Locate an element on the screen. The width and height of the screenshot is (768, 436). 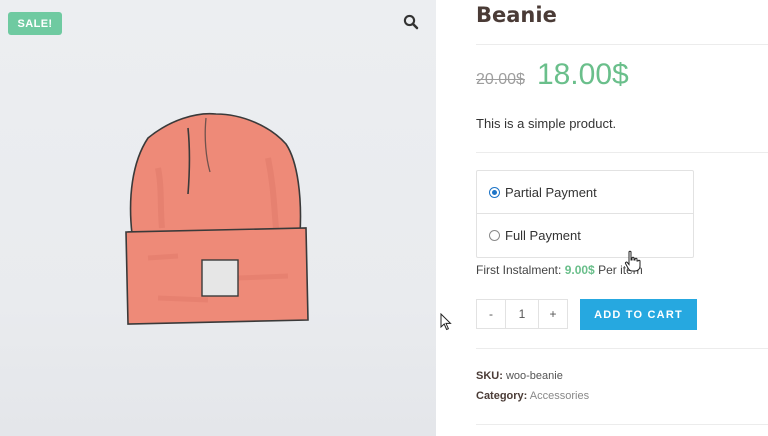
quantity-stepper: - 1 + is located at coordinates (522, 314).